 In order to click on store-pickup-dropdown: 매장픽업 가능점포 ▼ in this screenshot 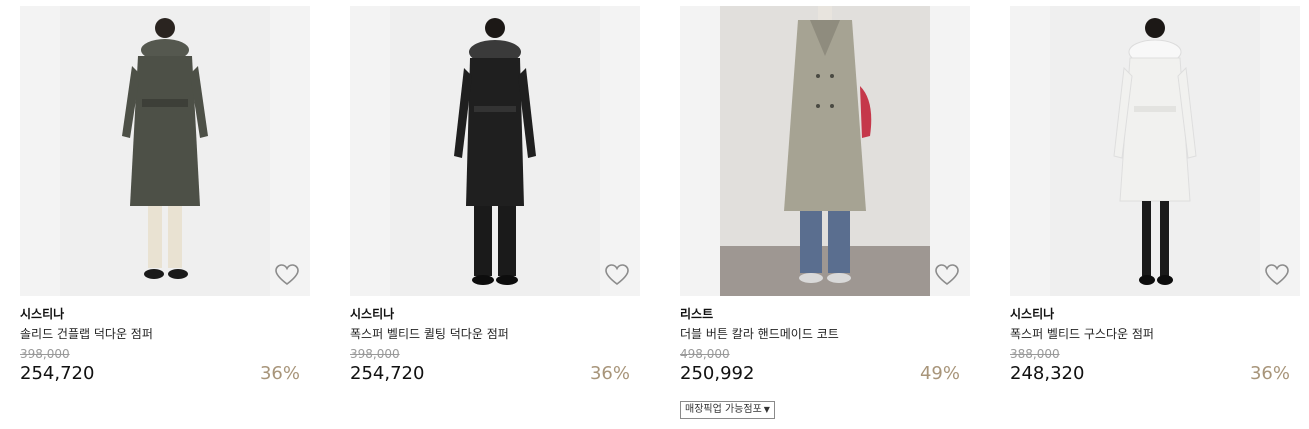, I will do `click(727, 410)`.